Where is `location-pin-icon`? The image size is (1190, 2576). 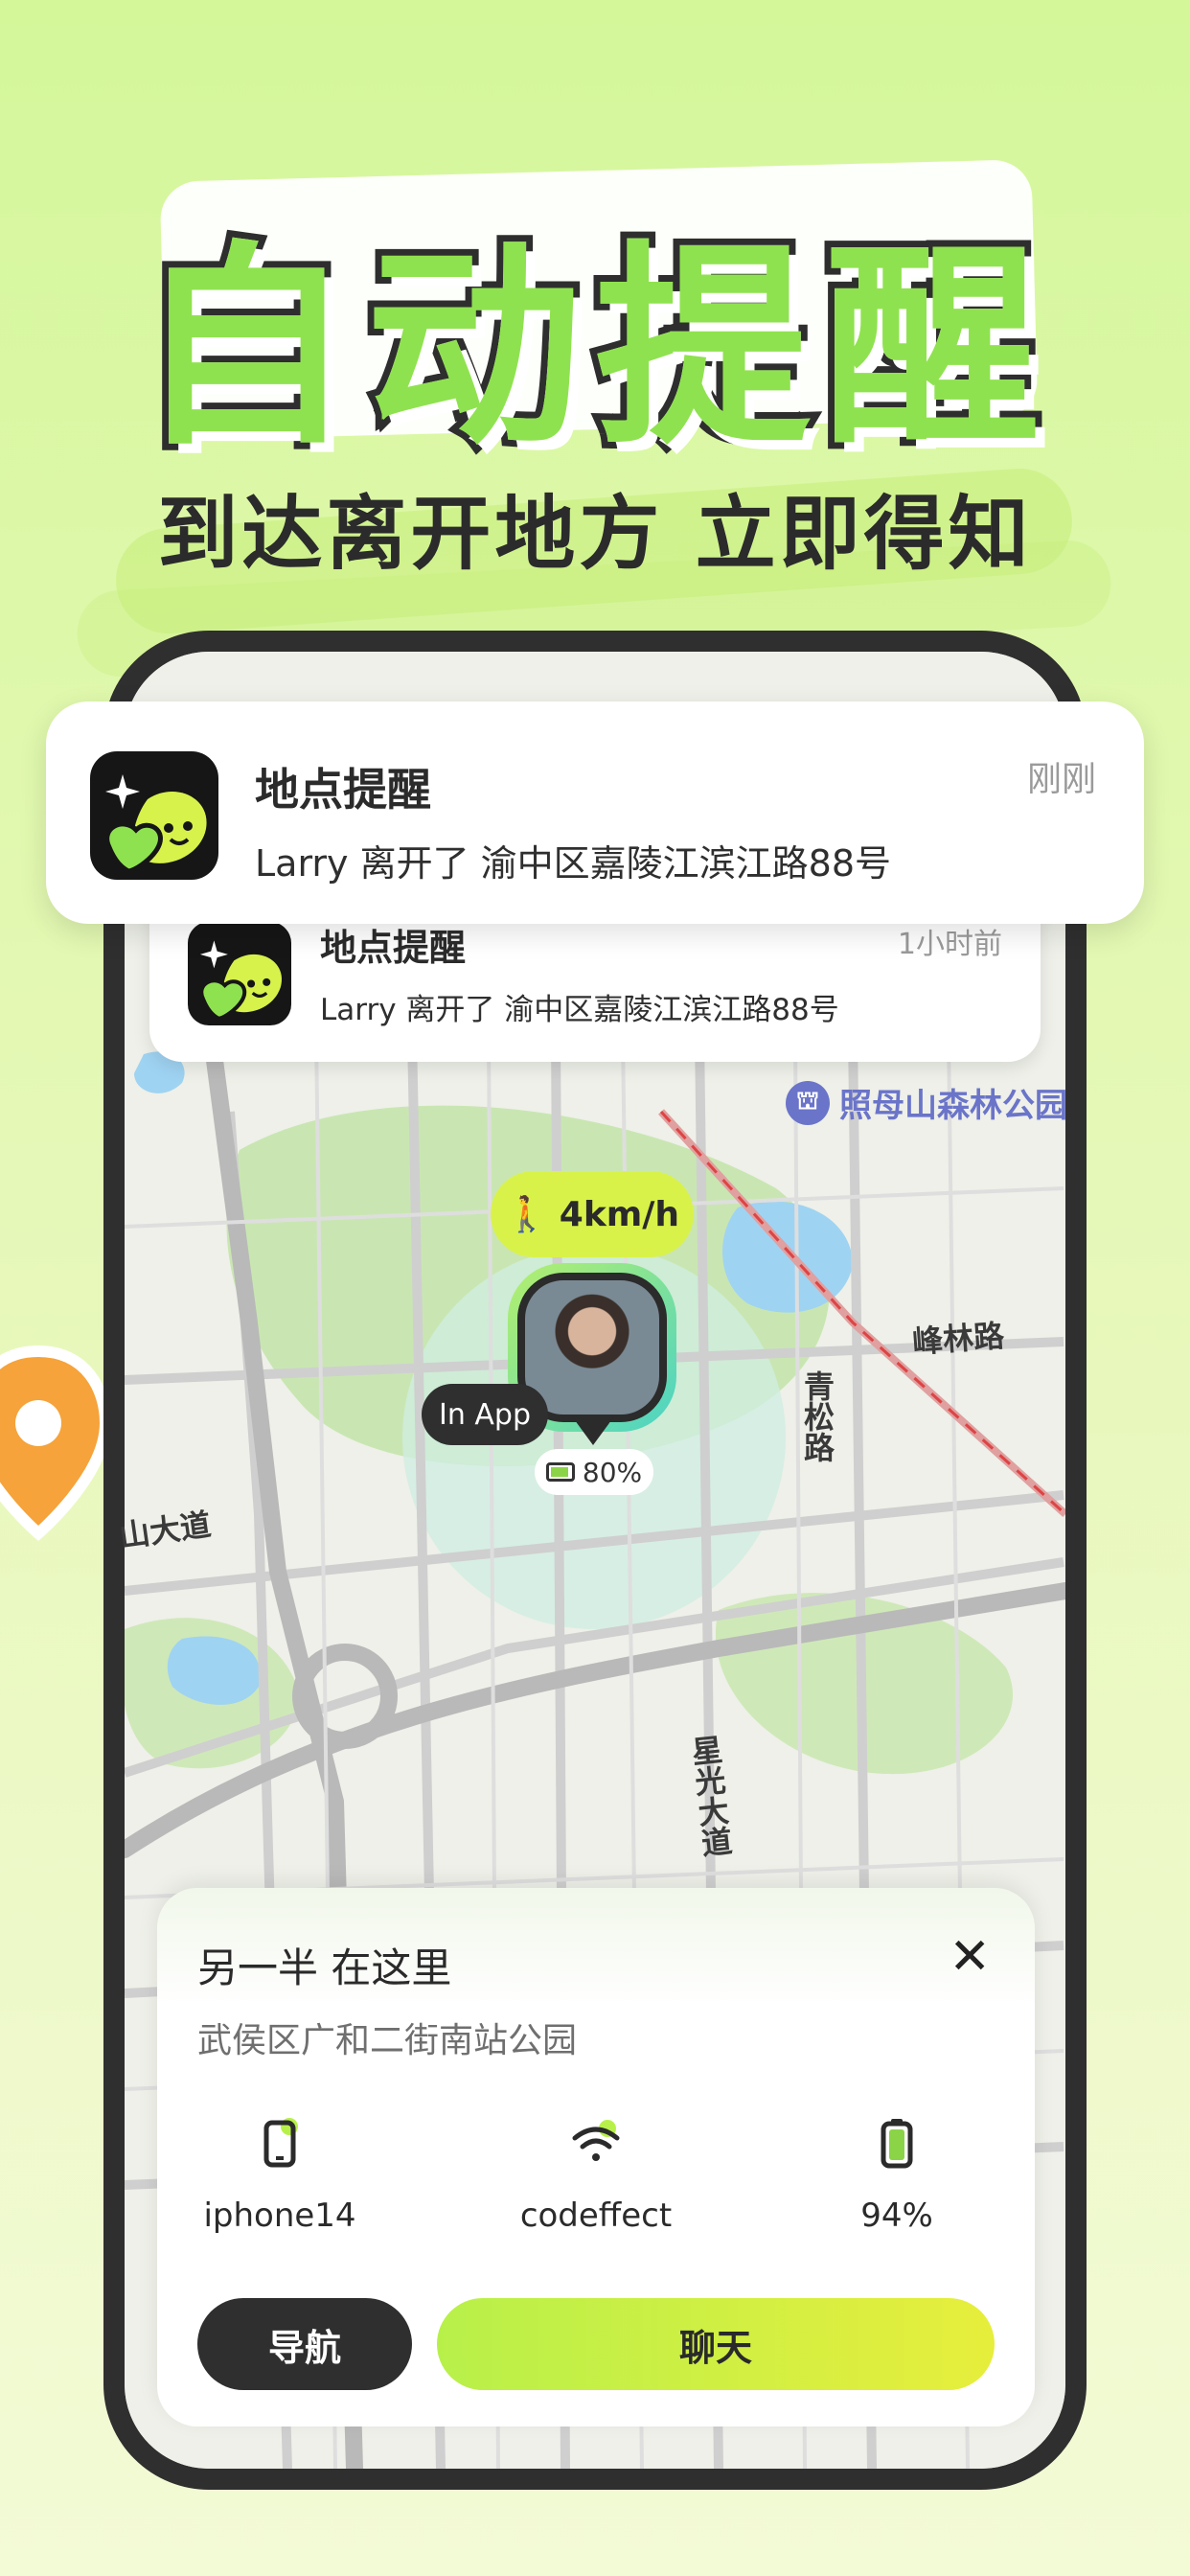 location-pin-icon is located at coordinates (56, 1443).